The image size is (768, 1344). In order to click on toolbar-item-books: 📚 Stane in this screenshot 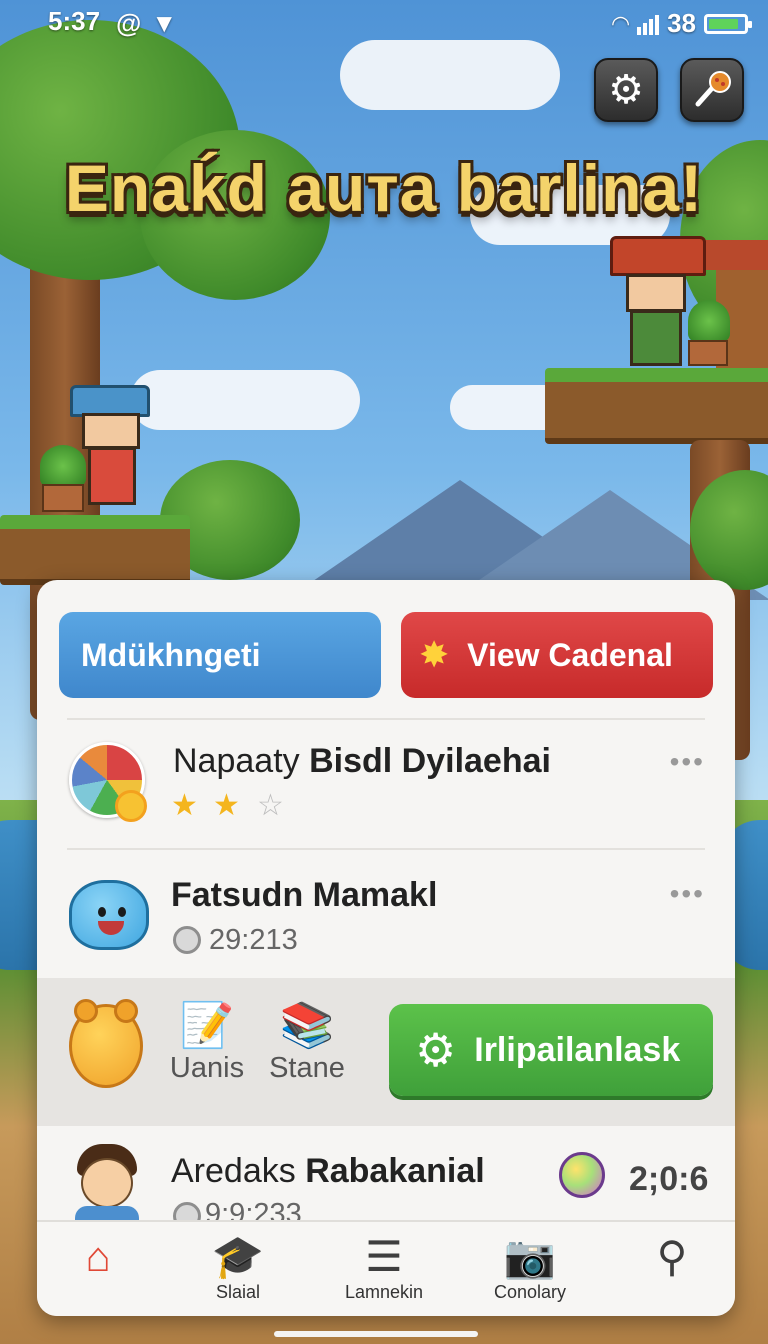, I will do `click(307, 1042)`.